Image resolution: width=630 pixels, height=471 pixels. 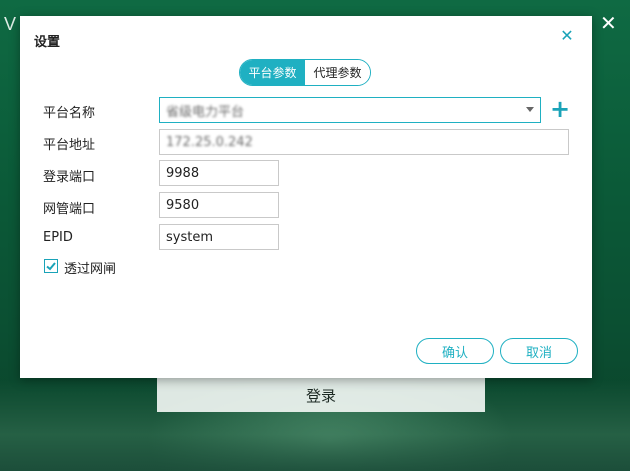 I want to click on confirm-button: 确认, so click(x=455, y=351).